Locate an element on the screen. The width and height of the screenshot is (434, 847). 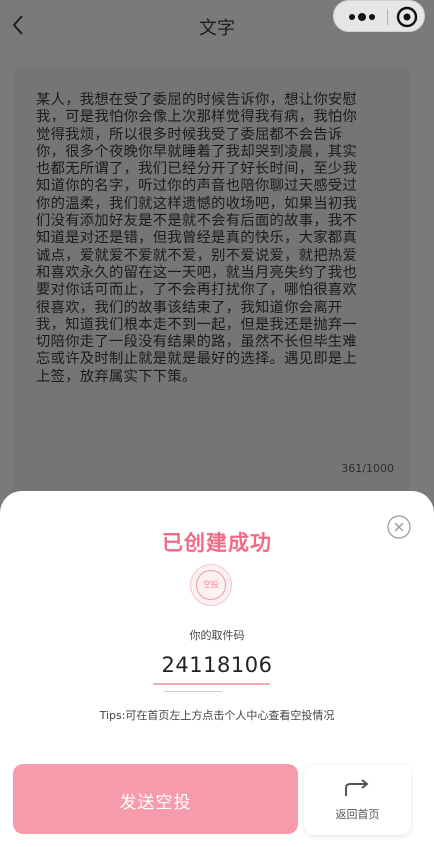
pickup-code-label: 你的取件码 is located at coordinates (217, 635).